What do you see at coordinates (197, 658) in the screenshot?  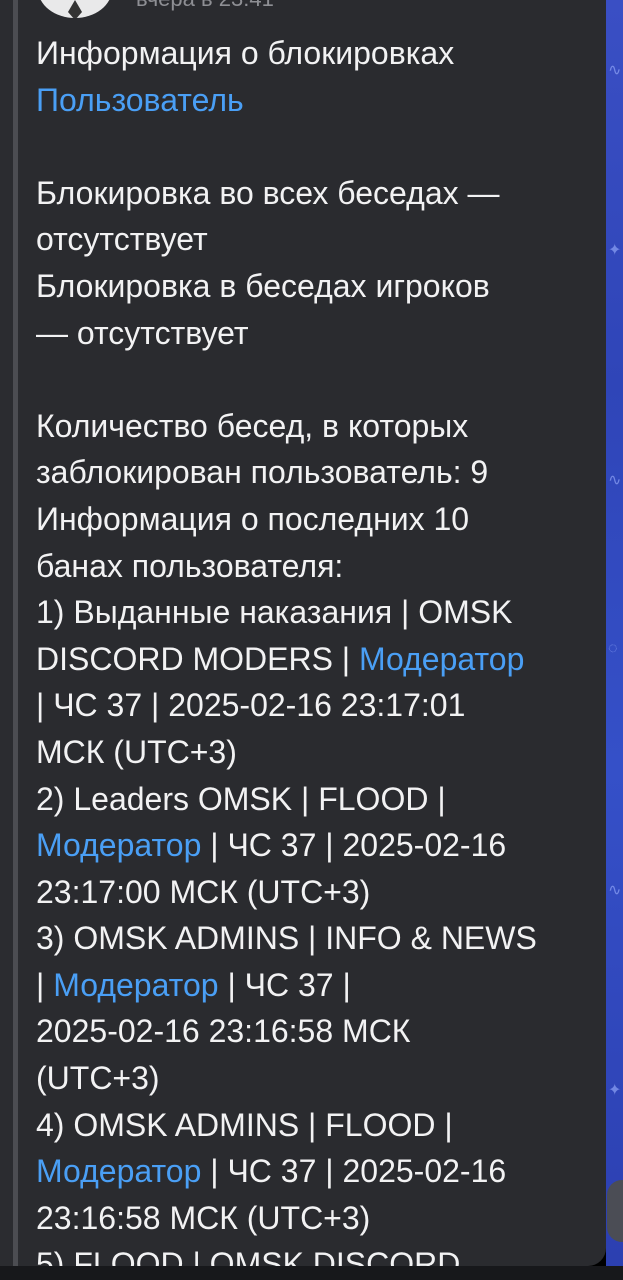 I see `message-text-segment: DISCORD MODERS |` at bounding box center [197, 658].